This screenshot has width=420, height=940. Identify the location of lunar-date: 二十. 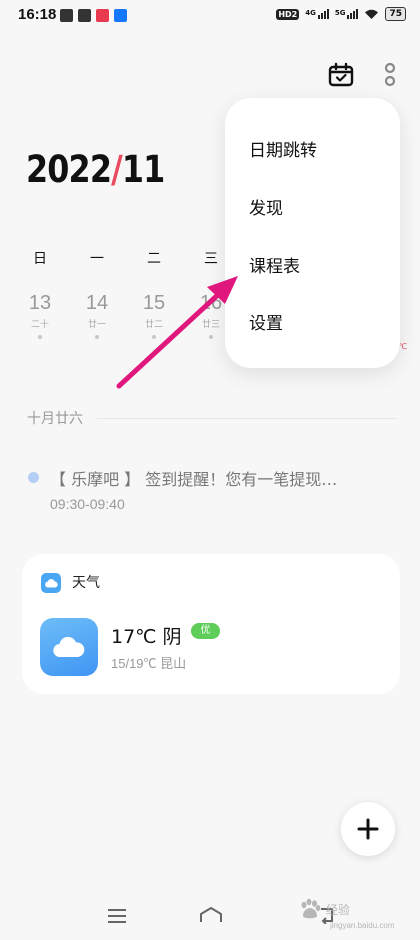
(39, 325).